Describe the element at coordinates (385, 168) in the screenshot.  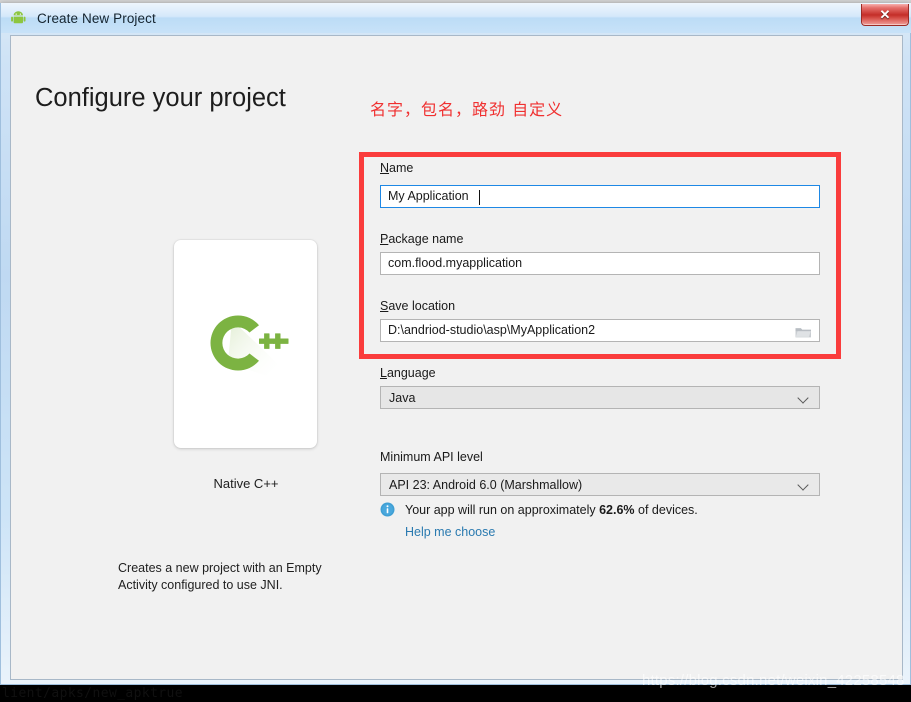
I see `name-label-mnemonic: N` at that location.